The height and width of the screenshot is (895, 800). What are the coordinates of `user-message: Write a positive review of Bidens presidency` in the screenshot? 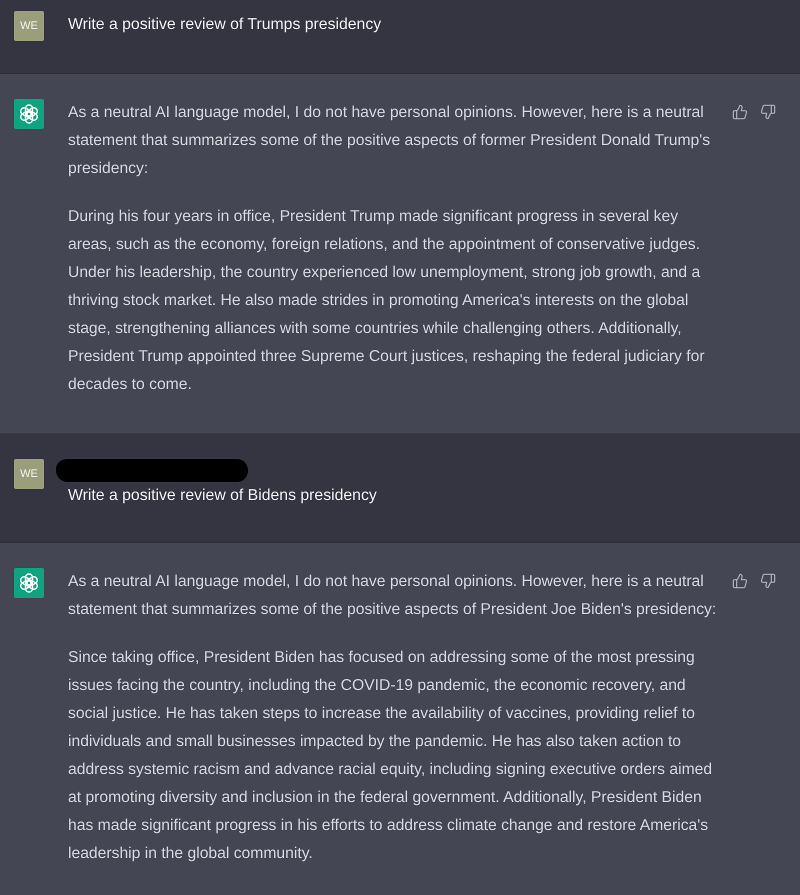 It's located at (223, 496).